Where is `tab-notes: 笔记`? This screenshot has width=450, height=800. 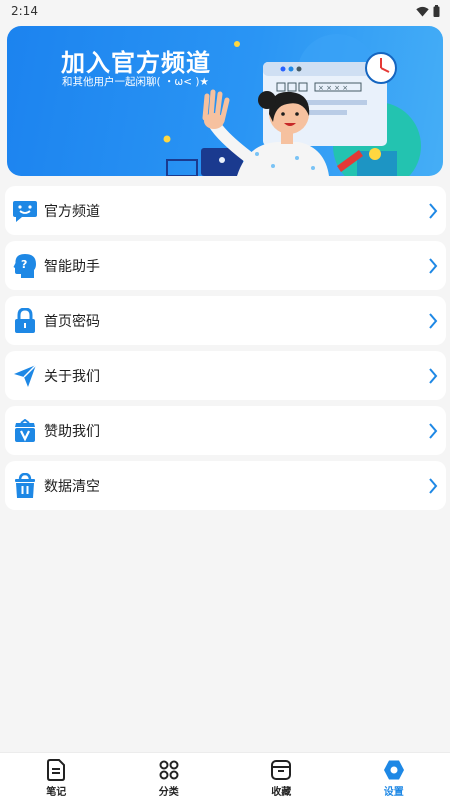 tab-notes: 笔记 is located at coordinates (56, 776).